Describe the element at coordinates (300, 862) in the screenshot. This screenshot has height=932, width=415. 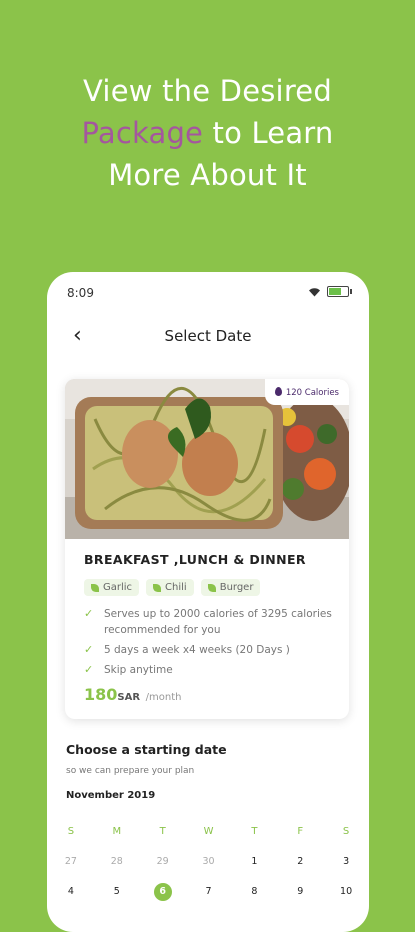
I see `calendar-day: 2` at that location.